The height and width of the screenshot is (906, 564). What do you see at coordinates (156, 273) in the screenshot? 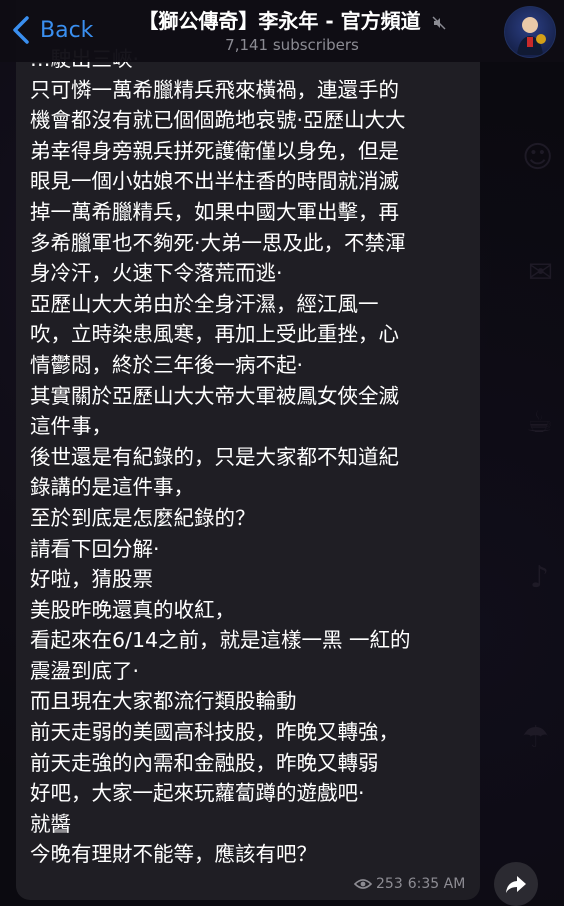
I see `message-line: 身冷汗，火速下令落荒而逃·` at bounding box center [156, 273].